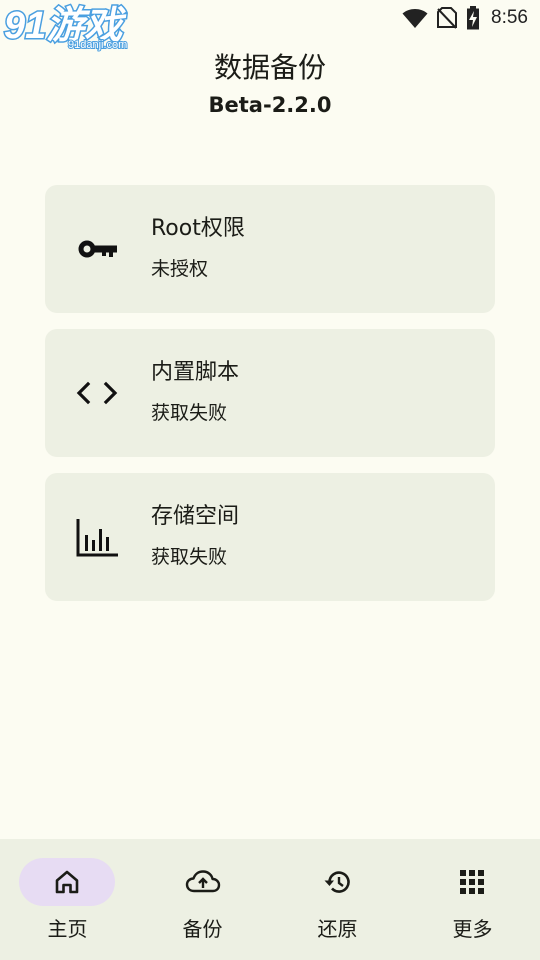 Image resolution: width=540 pixels, height=960 pixels. I want to click on root-permission-card: Root权限 未授权, so click(270, 249).